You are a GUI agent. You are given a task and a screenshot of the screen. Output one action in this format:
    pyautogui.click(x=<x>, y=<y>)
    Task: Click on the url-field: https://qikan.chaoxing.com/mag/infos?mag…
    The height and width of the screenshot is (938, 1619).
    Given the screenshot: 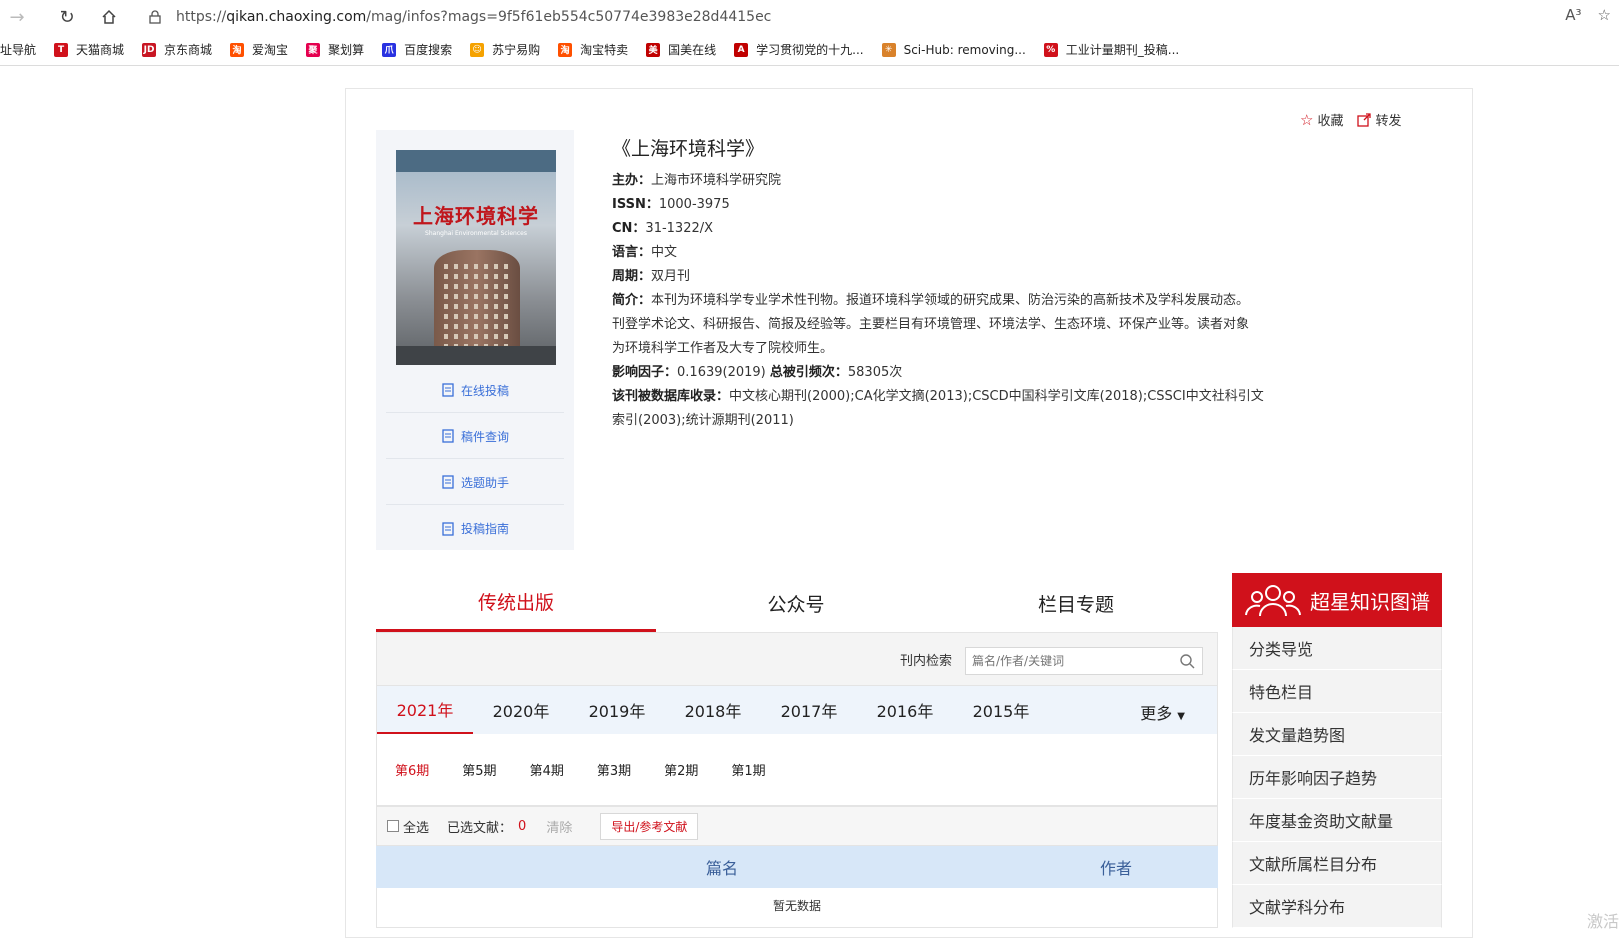 What is the action you would take?
    pyautogui.click(x=878, y=17)
    